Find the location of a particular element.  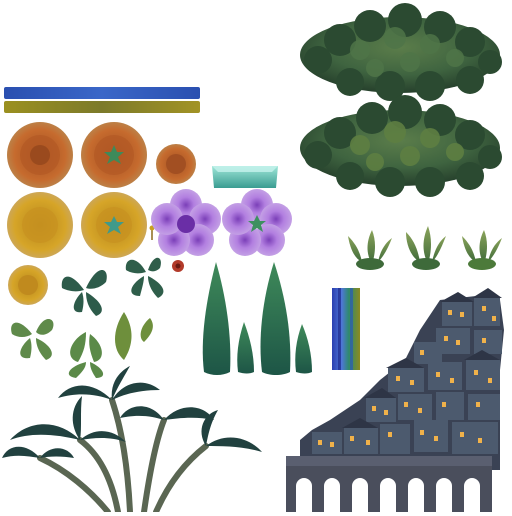

teal-tray-sprite is located at coordinates (245, 177).